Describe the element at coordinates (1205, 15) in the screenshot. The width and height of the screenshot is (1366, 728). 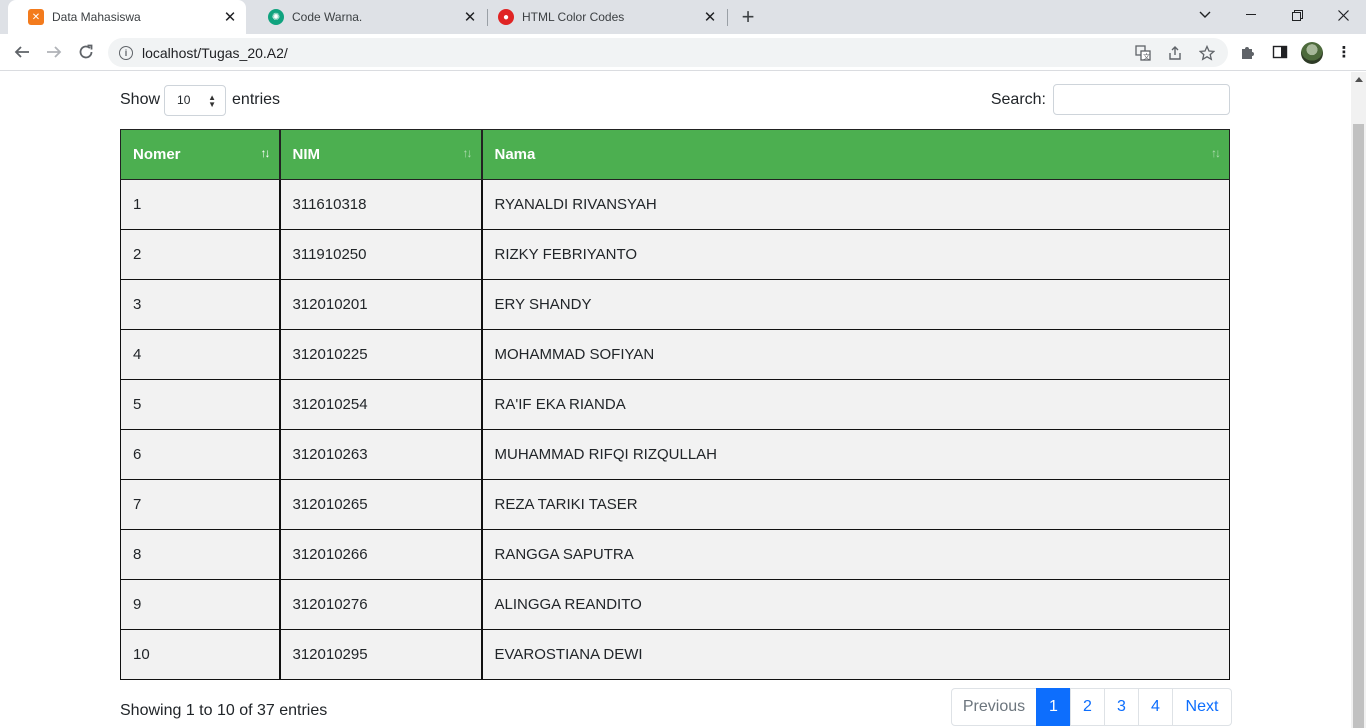
I see `tab-search-chevron-icon` at that location.